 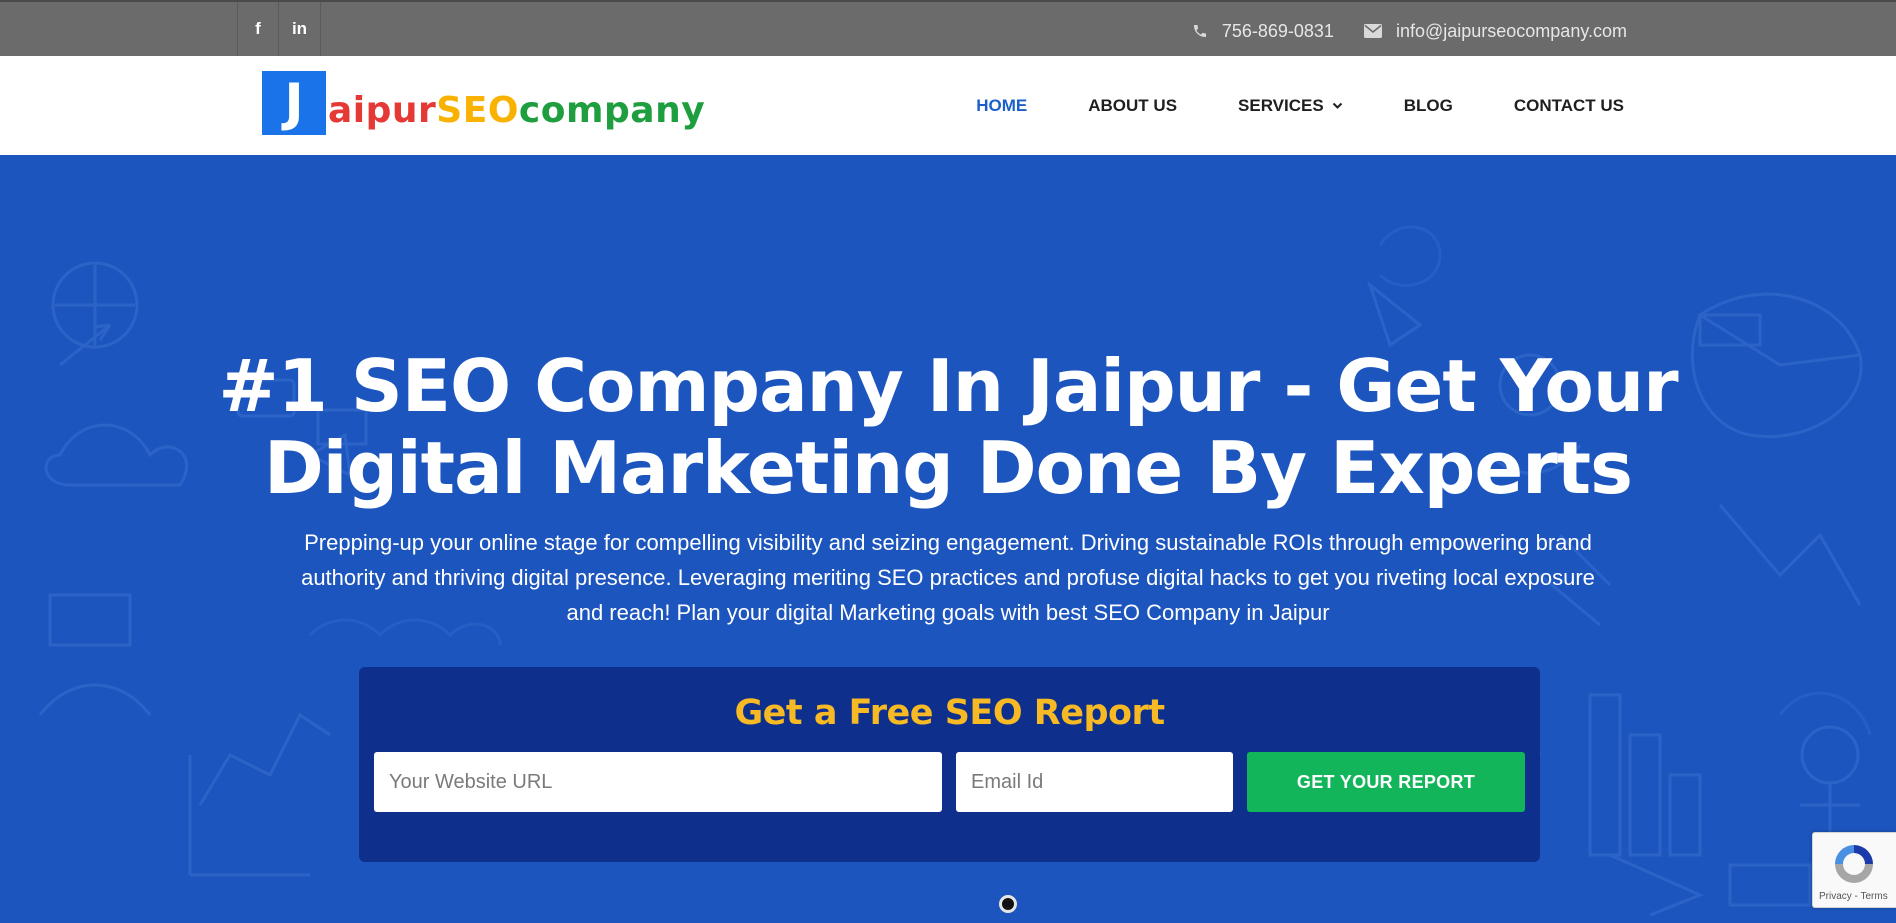 I want to click on slider-dot, so click(x=1008, y=904).